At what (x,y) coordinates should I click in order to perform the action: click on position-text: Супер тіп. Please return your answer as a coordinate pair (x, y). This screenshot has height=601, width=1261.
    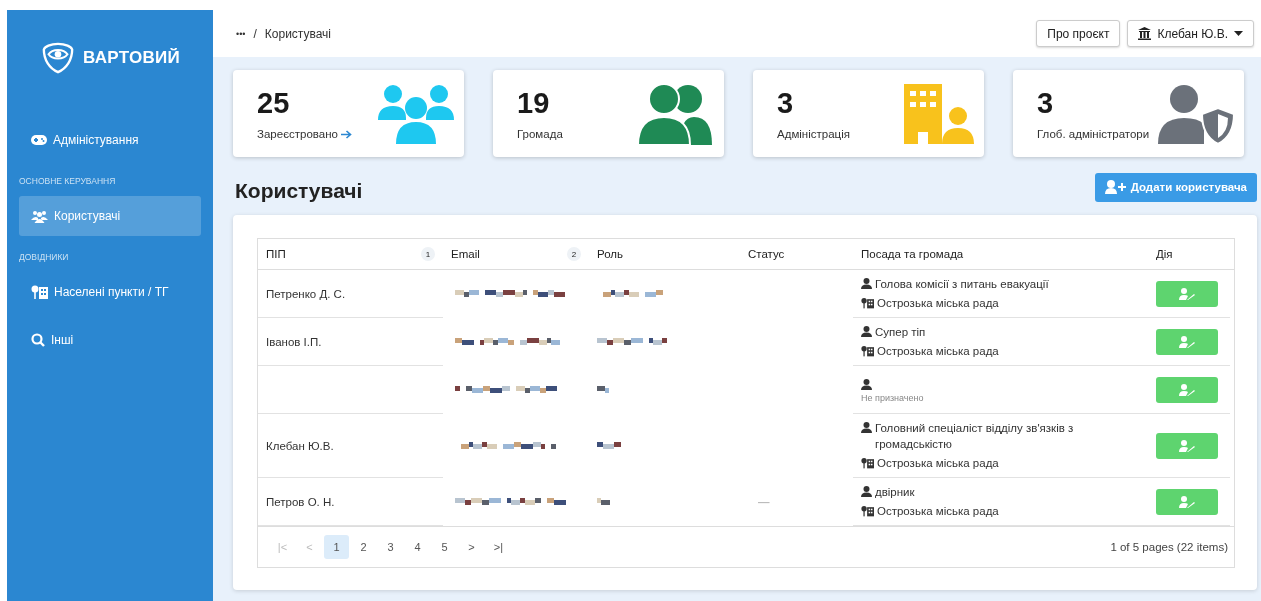
    Looking at the image, I should click on (900, 332).